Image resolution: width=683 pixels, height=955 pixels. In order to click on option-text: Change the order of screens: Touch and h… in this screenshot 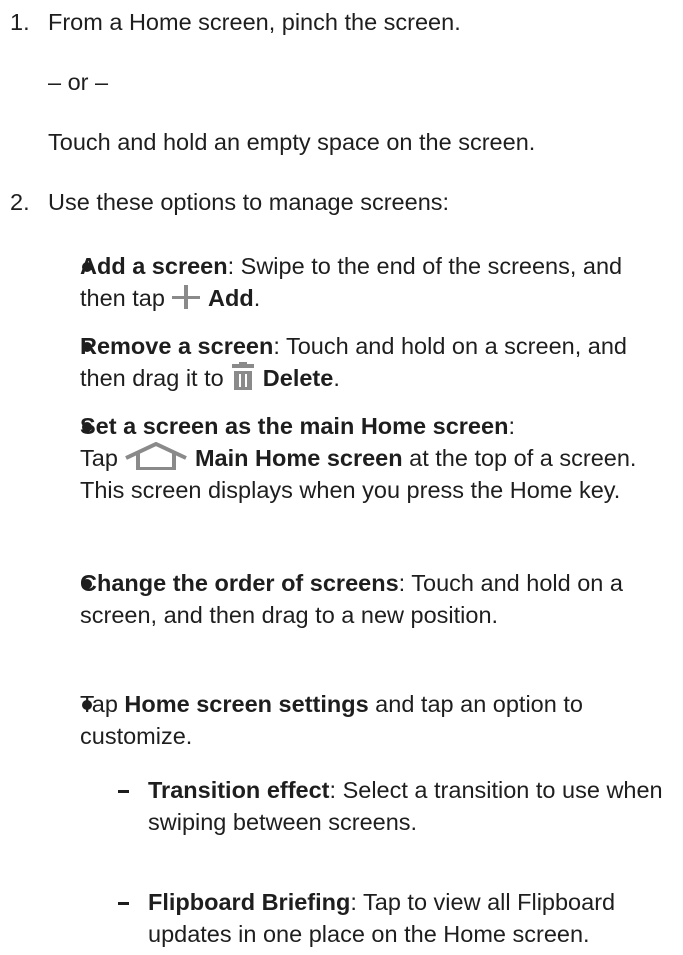, I will do `click(351, 599)`.